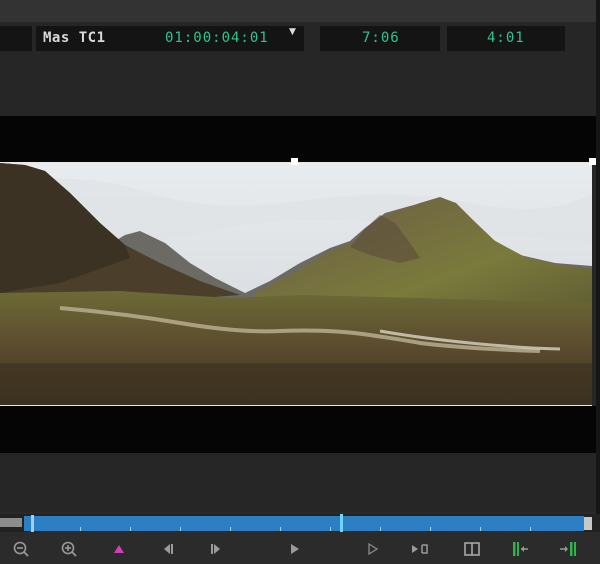 The image size is (600, 564). I want to click on position-display: 4:01, so click(506, 38).